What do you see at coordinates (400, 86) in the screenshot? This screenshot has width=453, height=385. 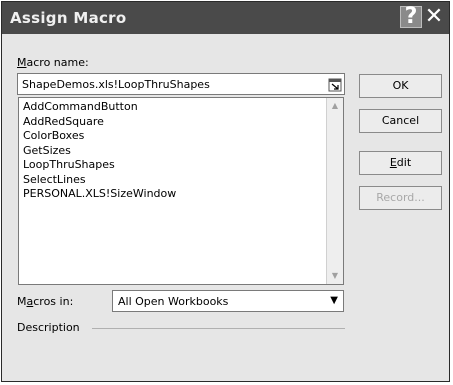 I see `ok-button: OK` at bounding box center [400, 86].